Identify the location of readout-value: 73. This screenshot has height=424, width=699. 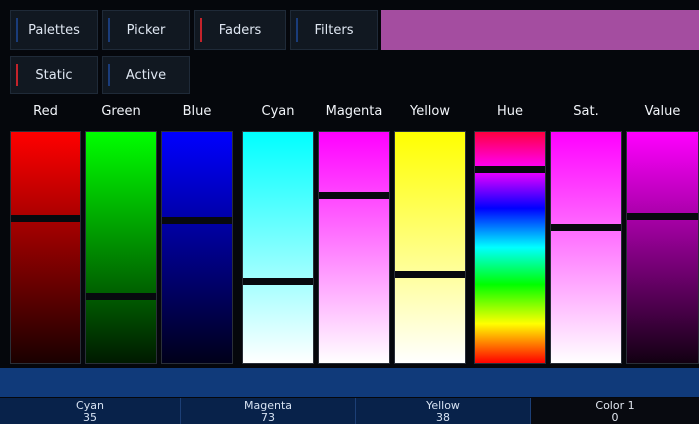
(268, 417).